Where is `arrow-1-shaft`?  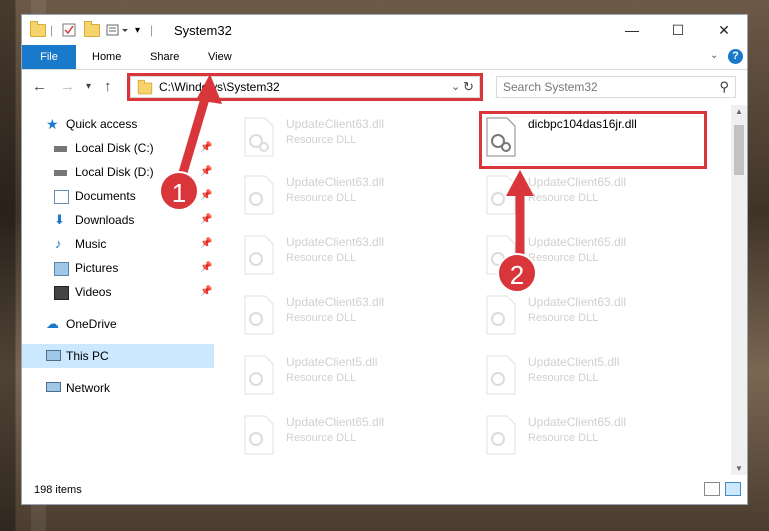 arrow-1-shaft is located at coordinates (194, 134).